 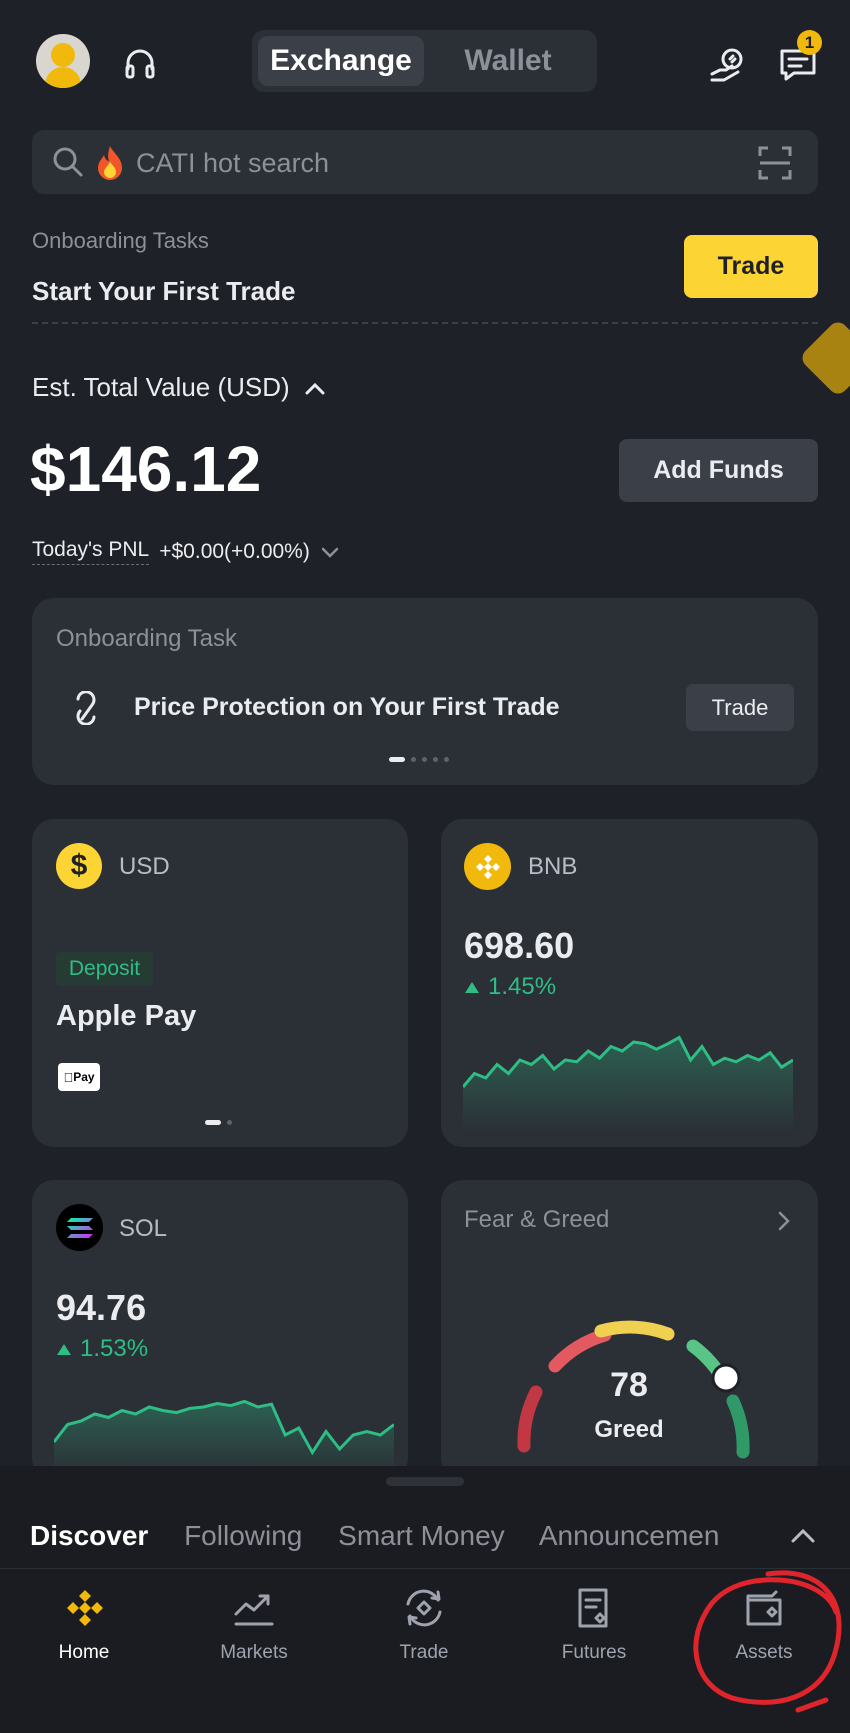 What do you see at coordinates (63, 61) in the screenshot?
I see `avatar` at bounding box center [63, 61].